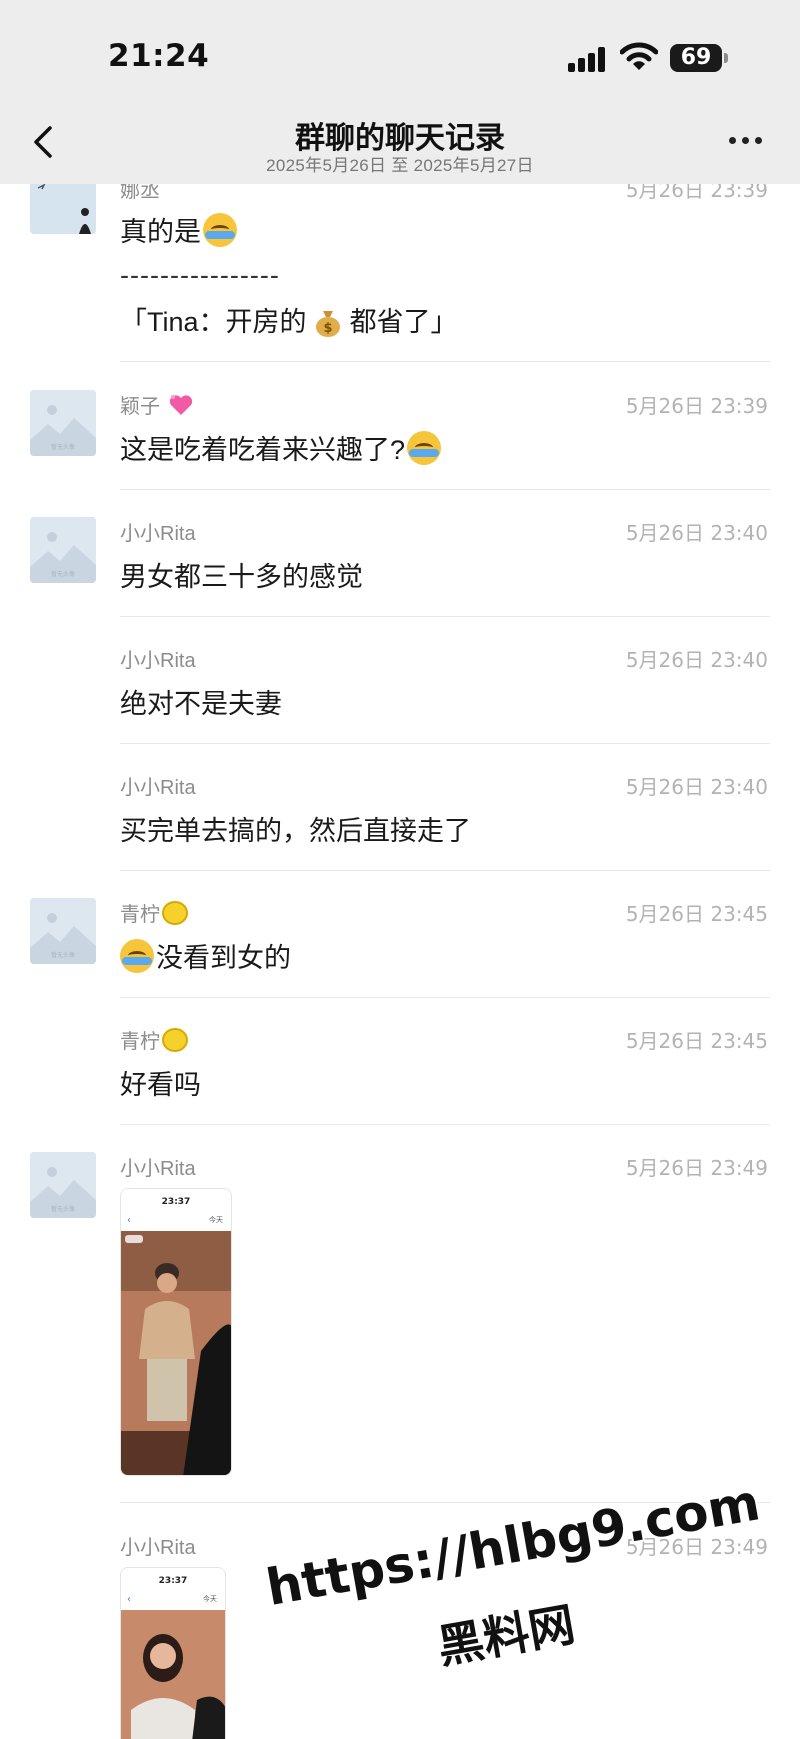 The width and height of the screenshot is (800, 1739). I want to click on quoted-message: 「Tina：开房的 $ 都省了」, so click(289, 319).